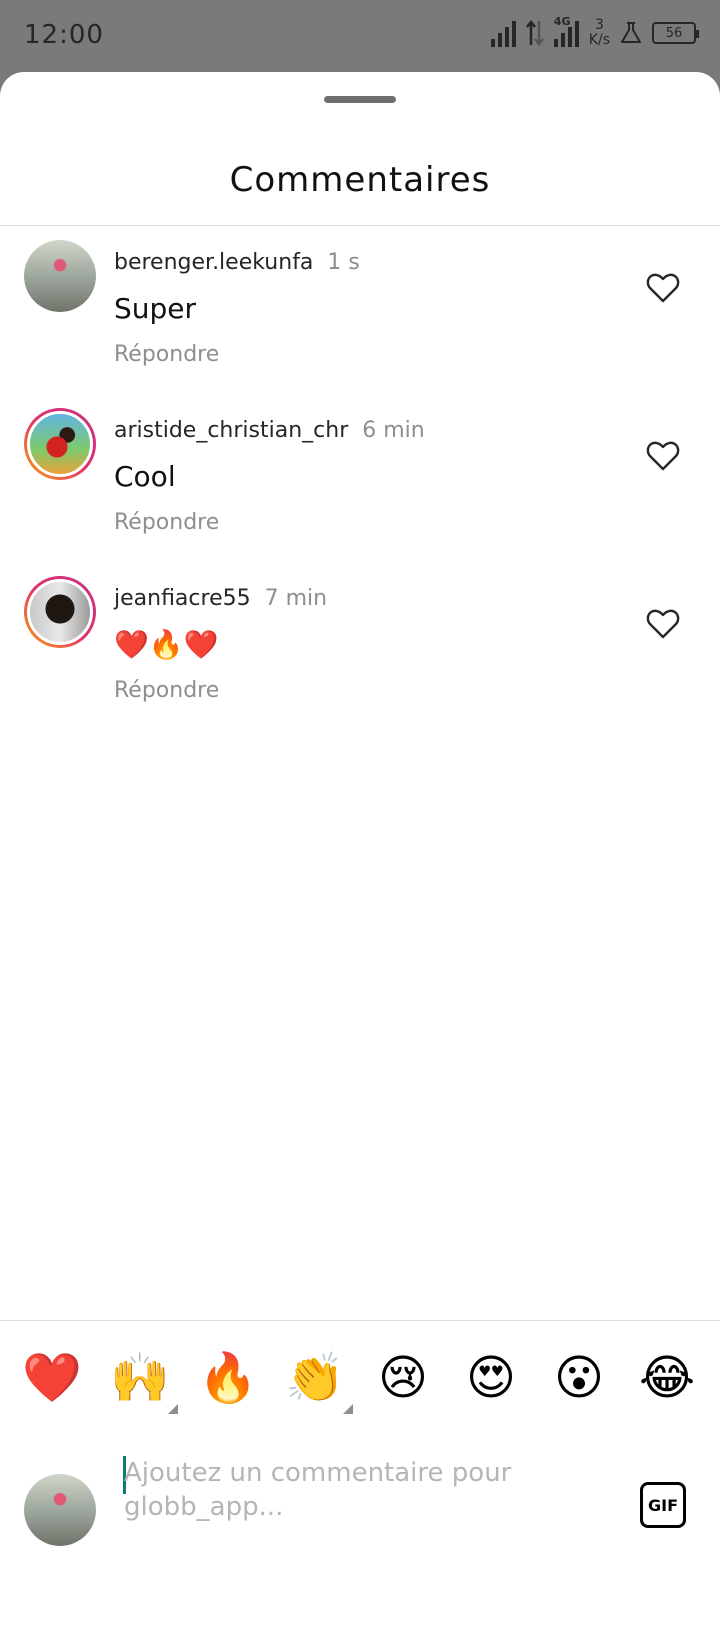  I want to click on speed-value: 3, so click(599, 25).